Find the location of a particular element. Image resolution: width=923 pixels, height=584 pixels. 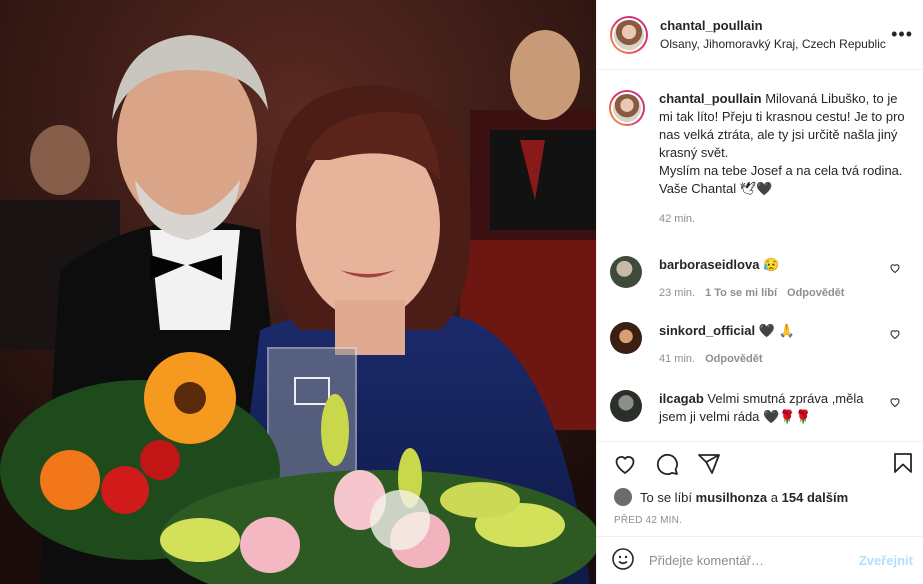

comment-input is located at coordinates (739, 560).